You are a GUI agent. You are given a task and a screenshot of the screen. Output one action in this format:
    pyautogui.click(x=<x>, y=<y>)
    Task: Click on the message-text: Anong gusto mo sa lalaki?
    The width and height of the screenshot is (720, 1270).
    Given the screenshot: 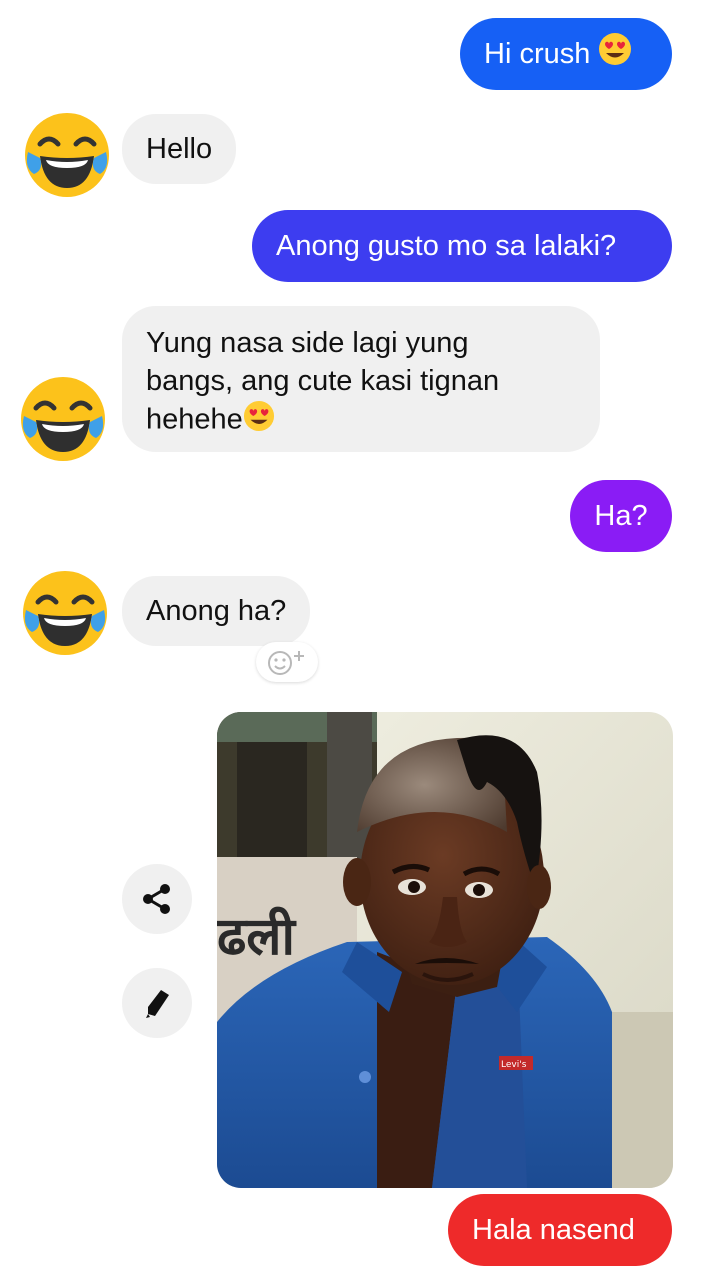 What is the action you would take?
    pyautogui.click(x=446, y=246)
    